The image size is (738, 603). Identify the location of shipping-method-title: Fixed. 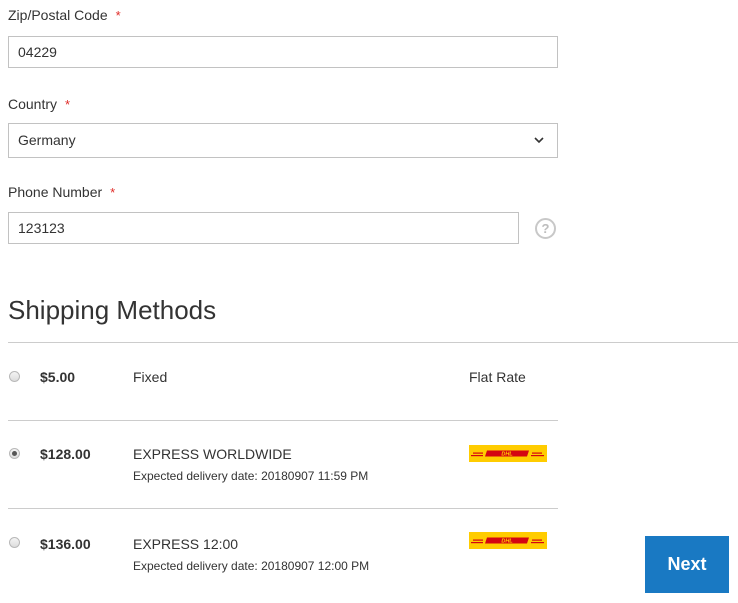
(150, 377).